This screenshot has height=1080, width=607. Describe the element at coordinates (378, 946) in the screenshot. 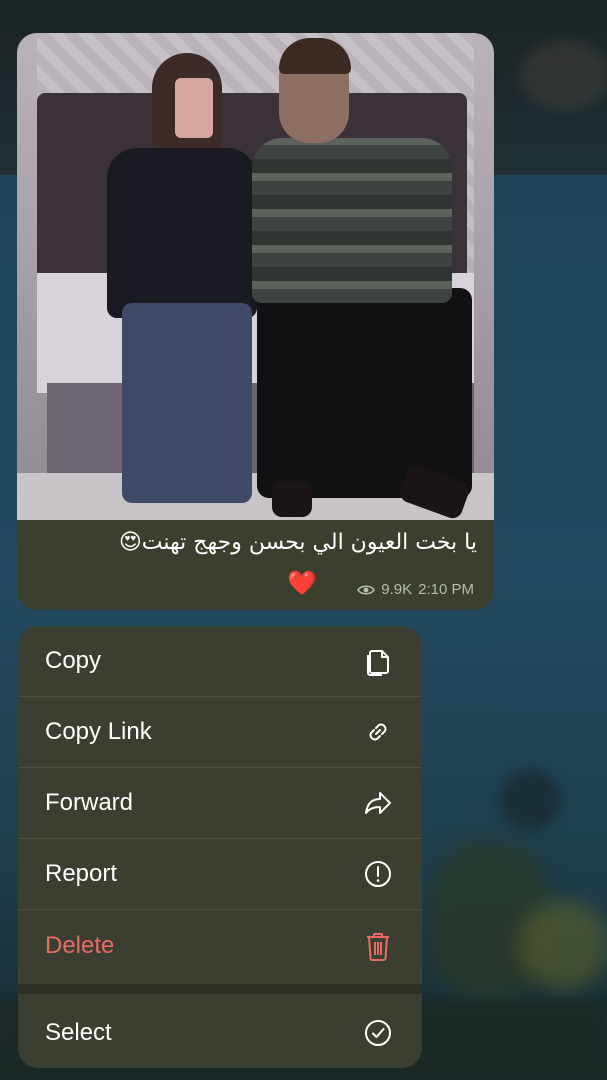

I see `trash-icon` at that location.